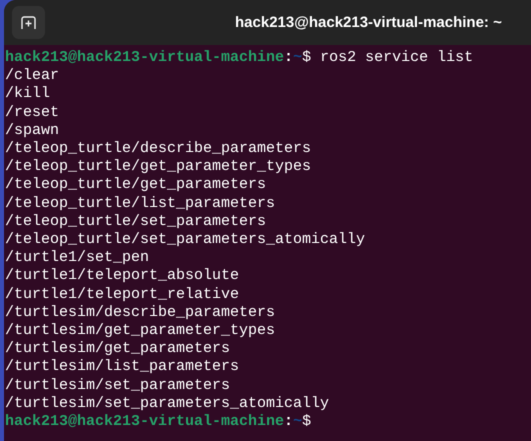  I want to click on output-line: /turtlesim/set_parameters, so click(117, 385).